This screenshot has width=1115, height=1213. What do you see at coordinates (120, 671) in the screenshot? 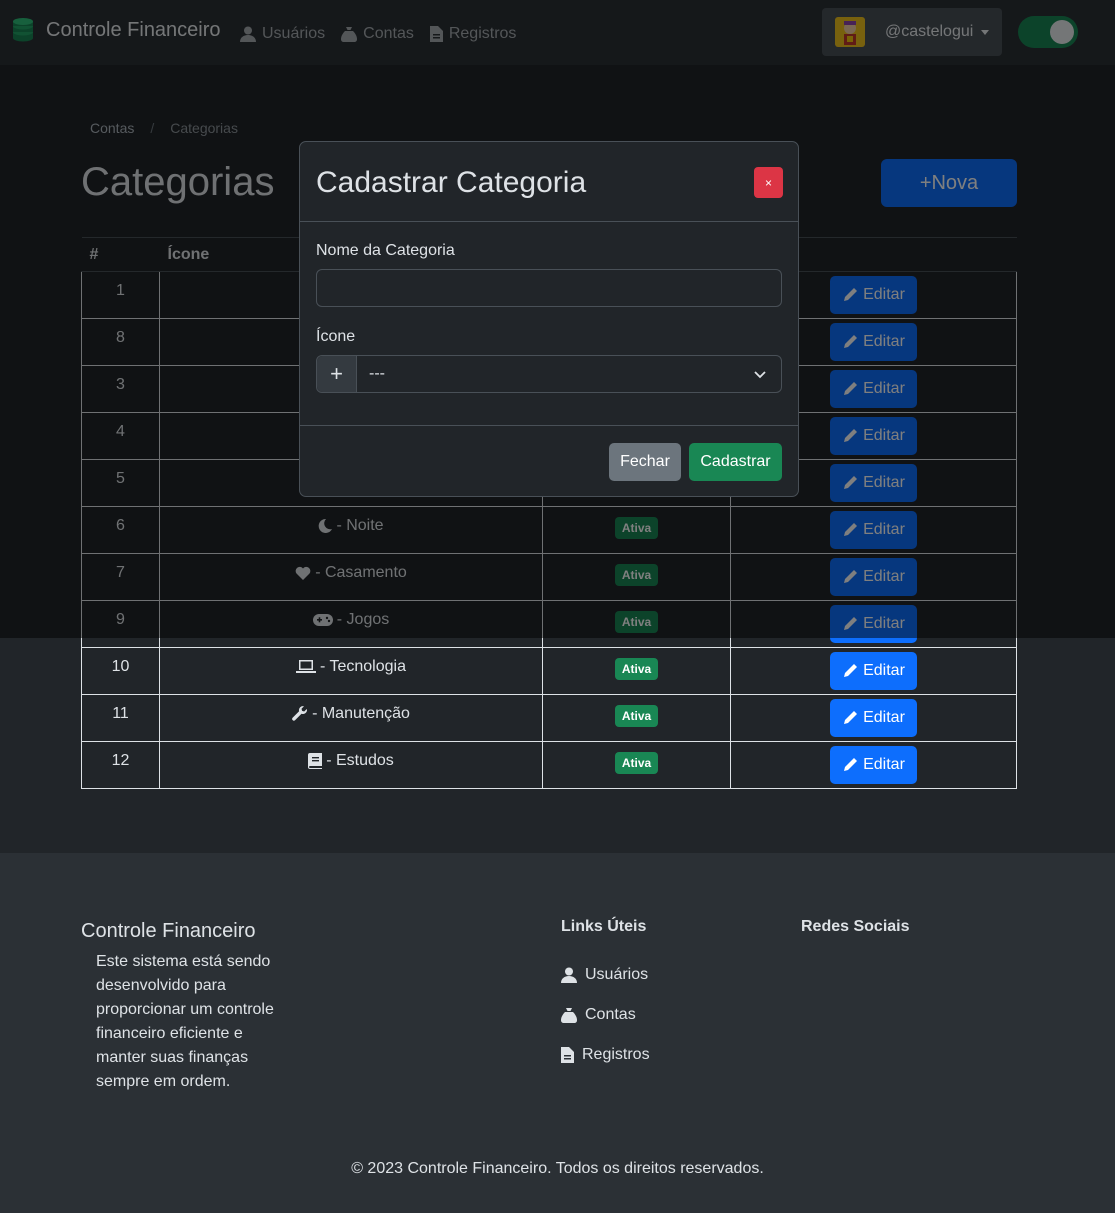
I see `row-id: 10` at bounding box center [120, 671].